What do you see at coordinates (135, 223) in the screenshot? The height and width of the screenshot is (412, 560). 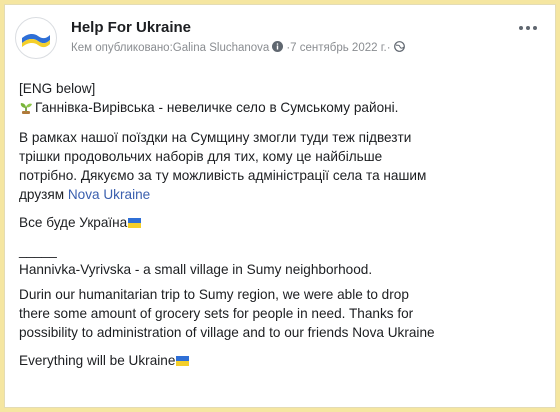 I see `ukraine-flag-icon` at bounding box center [135, 223].